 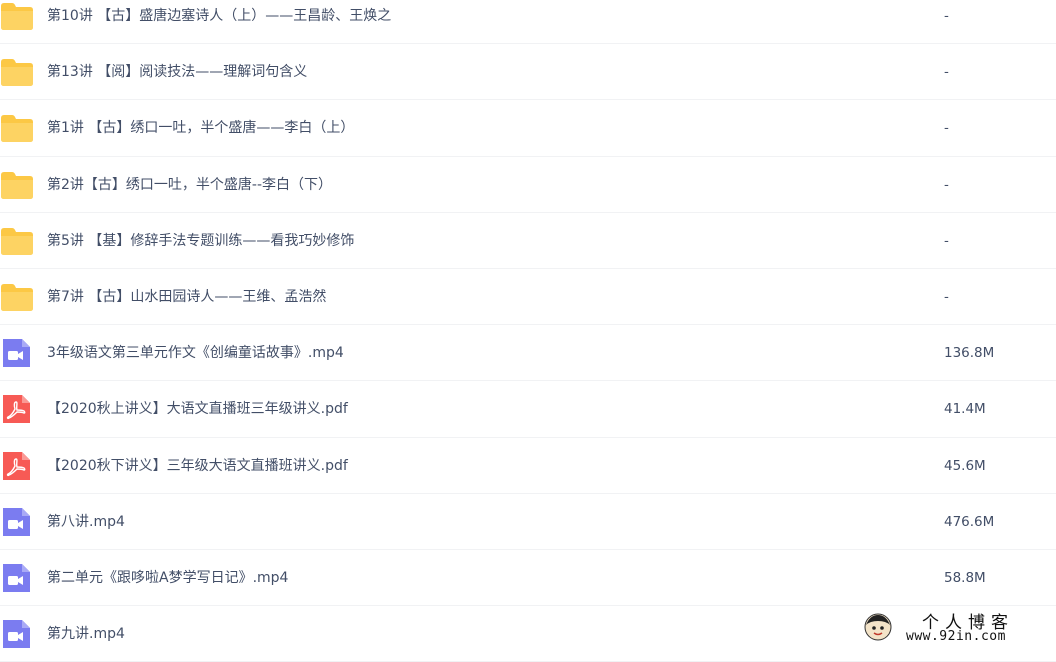 I want to click on file-row-pdf: 【2020秋下讲义】三年级大语文直播班讲义.pdf 45.6M, so click(x=528, y=466).